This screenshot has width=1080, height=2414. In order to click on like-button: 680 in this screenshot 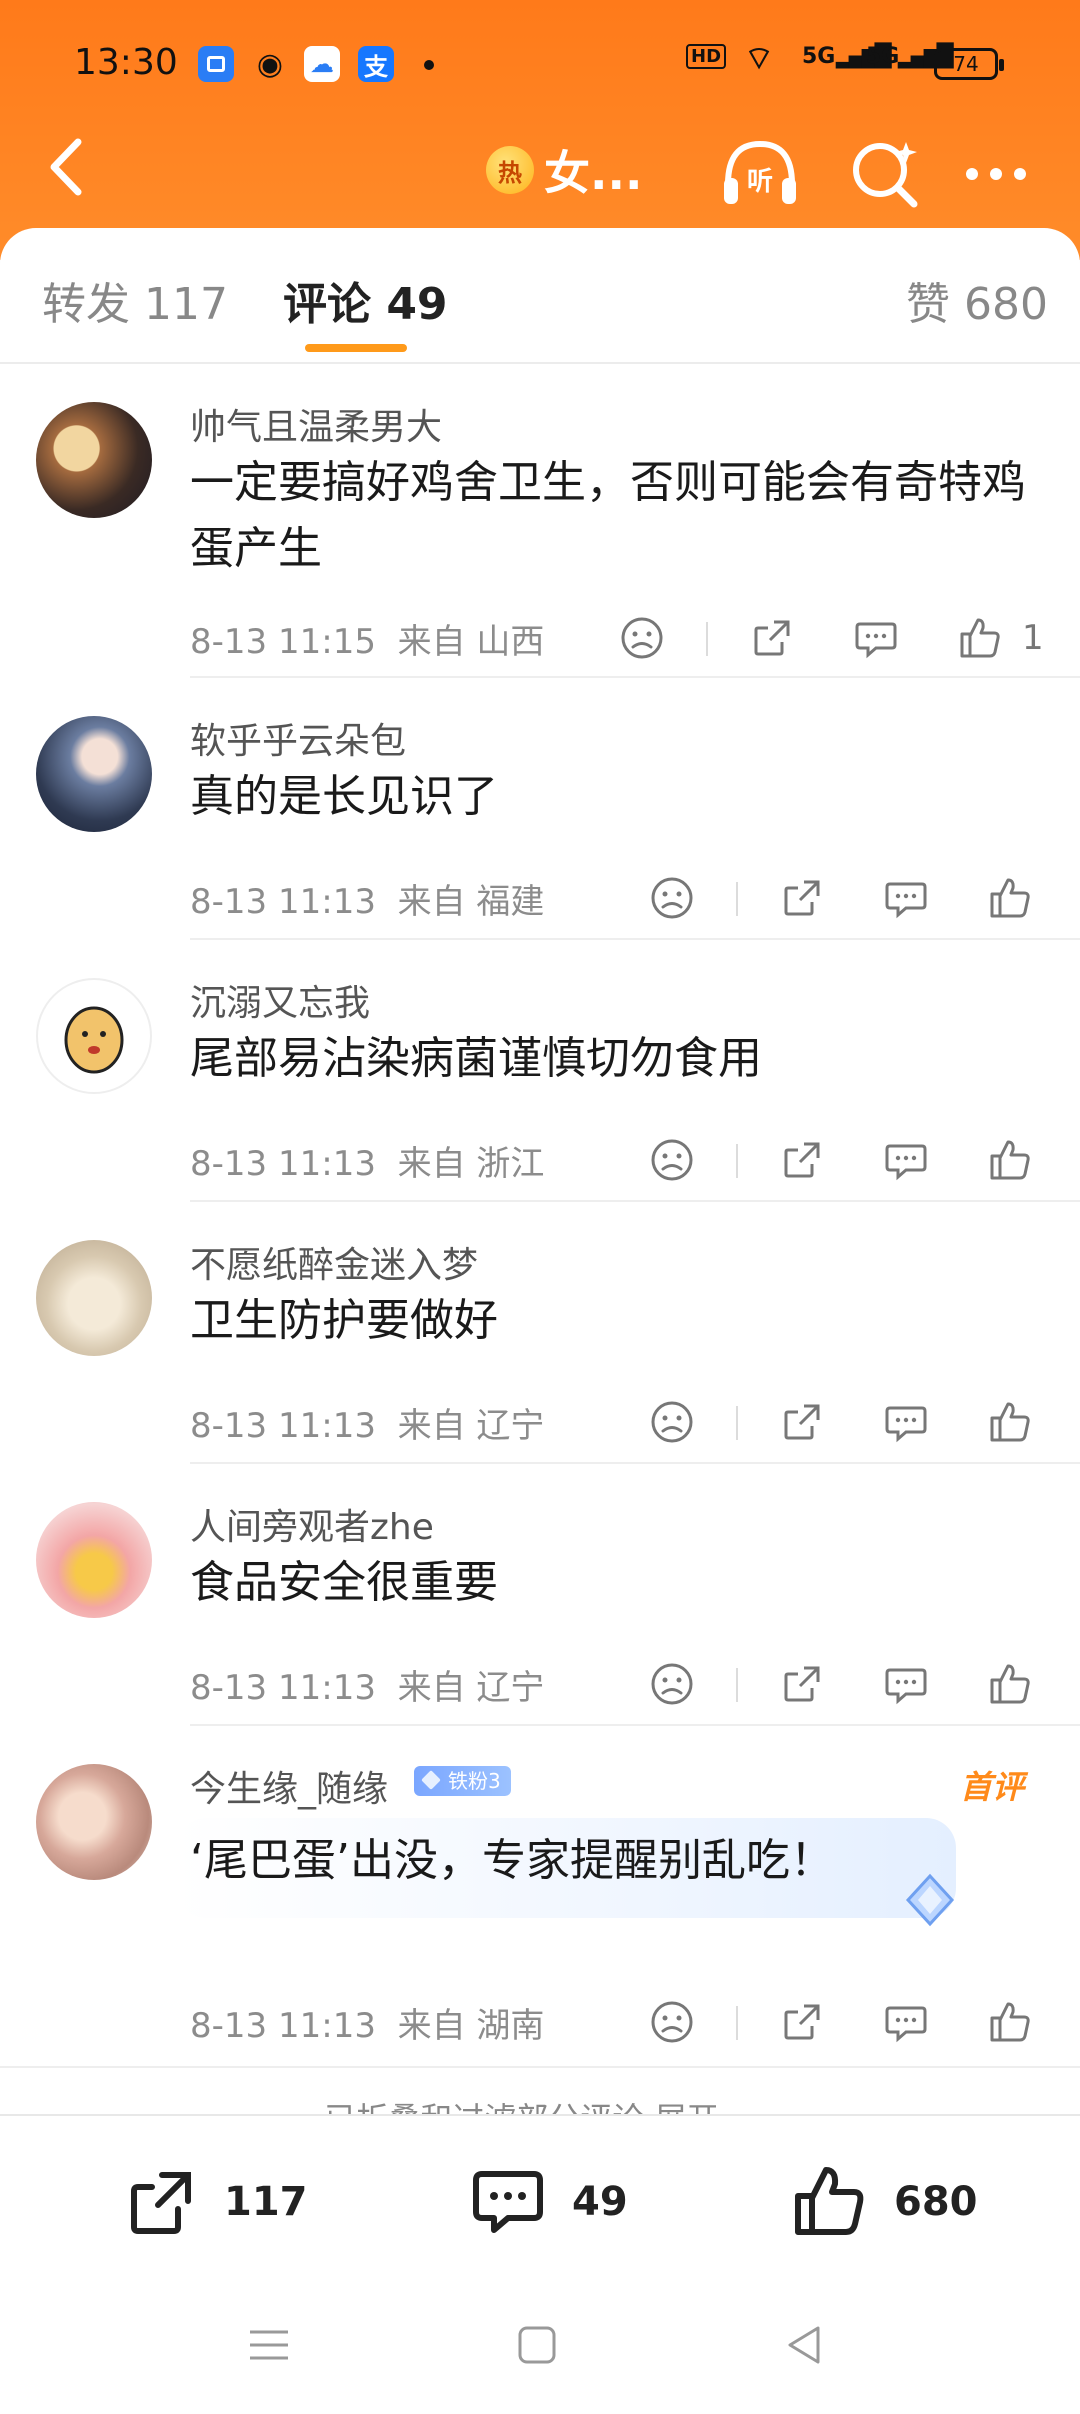, I will do `click(884, 2202)`.